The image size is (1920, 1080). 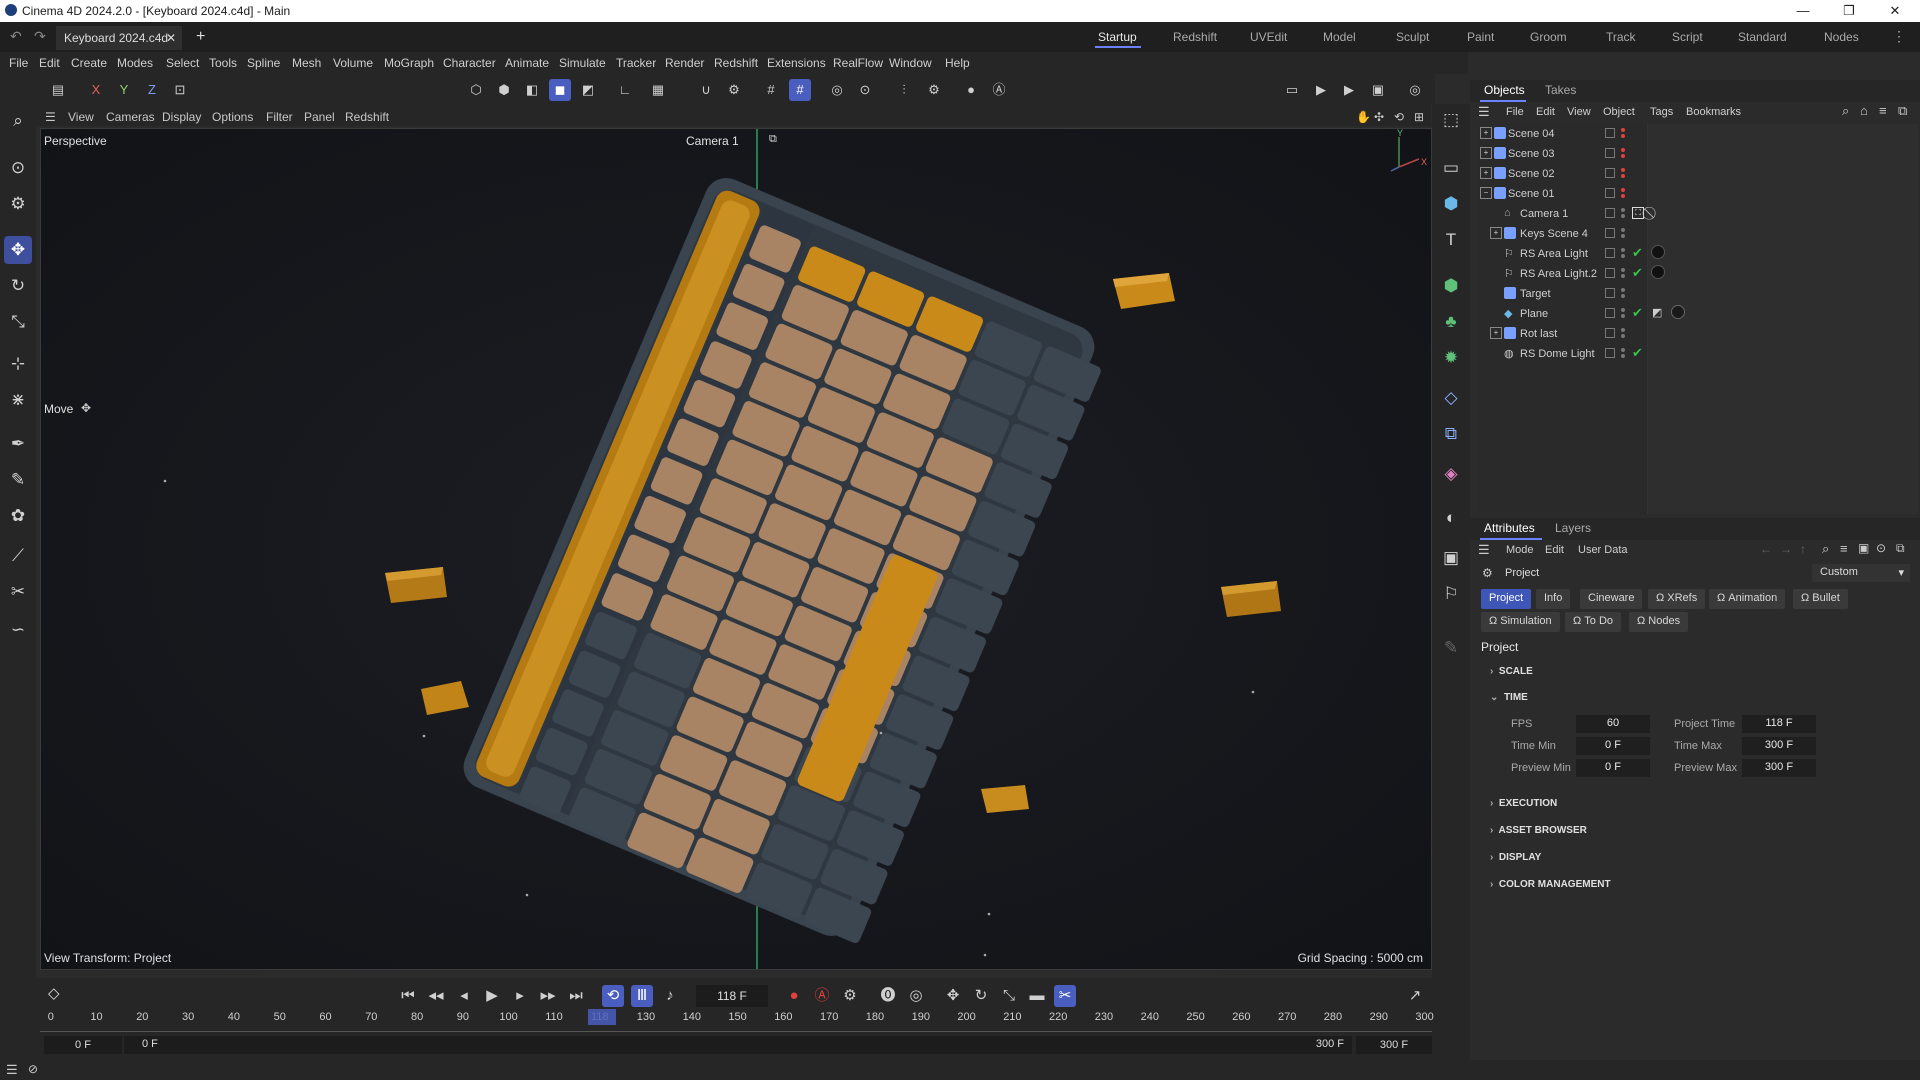 What do you see at coordinates (1451, 168) in the screenshot?
I see `spline-rectangle-icon: ▭` at bounding box center [1451, 168].